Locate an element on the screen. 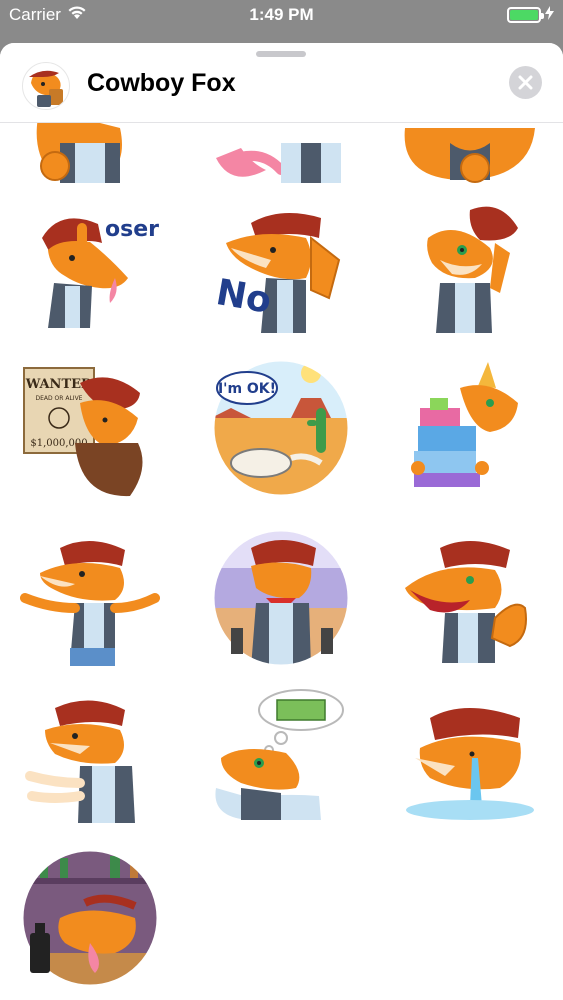  sticker-fox-hand-on-chin is located at coordinates (470, 155).